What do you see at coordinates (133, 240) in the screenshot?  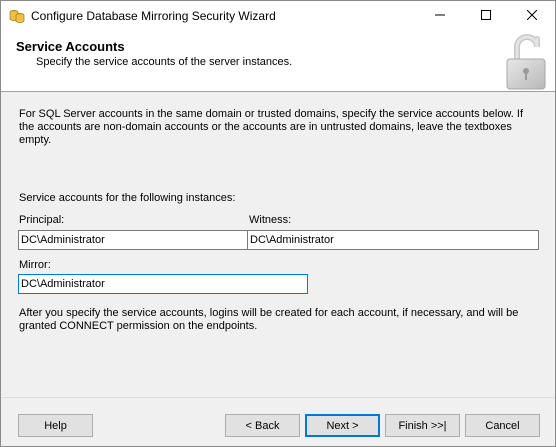 I see `principal-account-input` at bounding box center [133, 240].